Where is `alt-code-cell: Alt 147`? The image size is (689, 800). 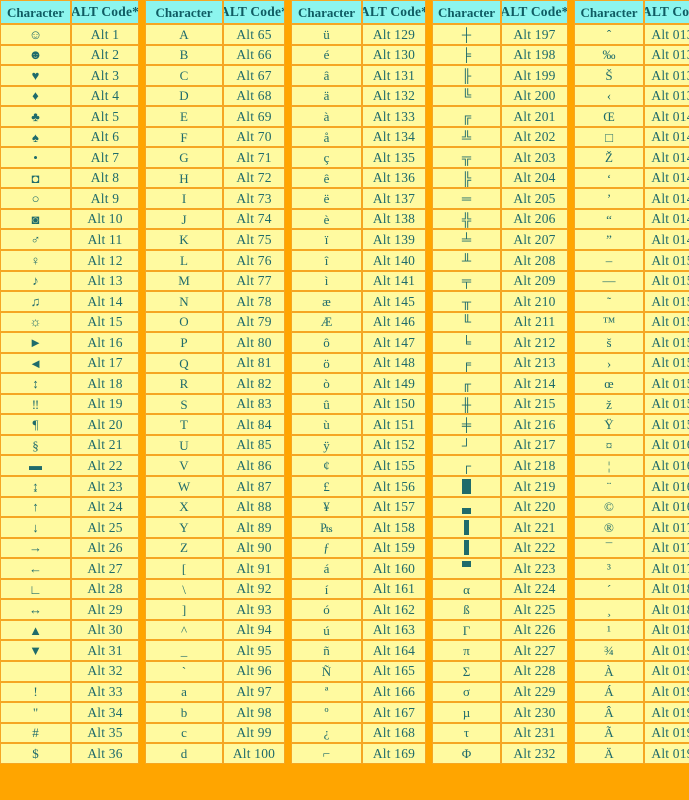 alt-code-cell: Alt 147 is located at coordinates (394, 342).